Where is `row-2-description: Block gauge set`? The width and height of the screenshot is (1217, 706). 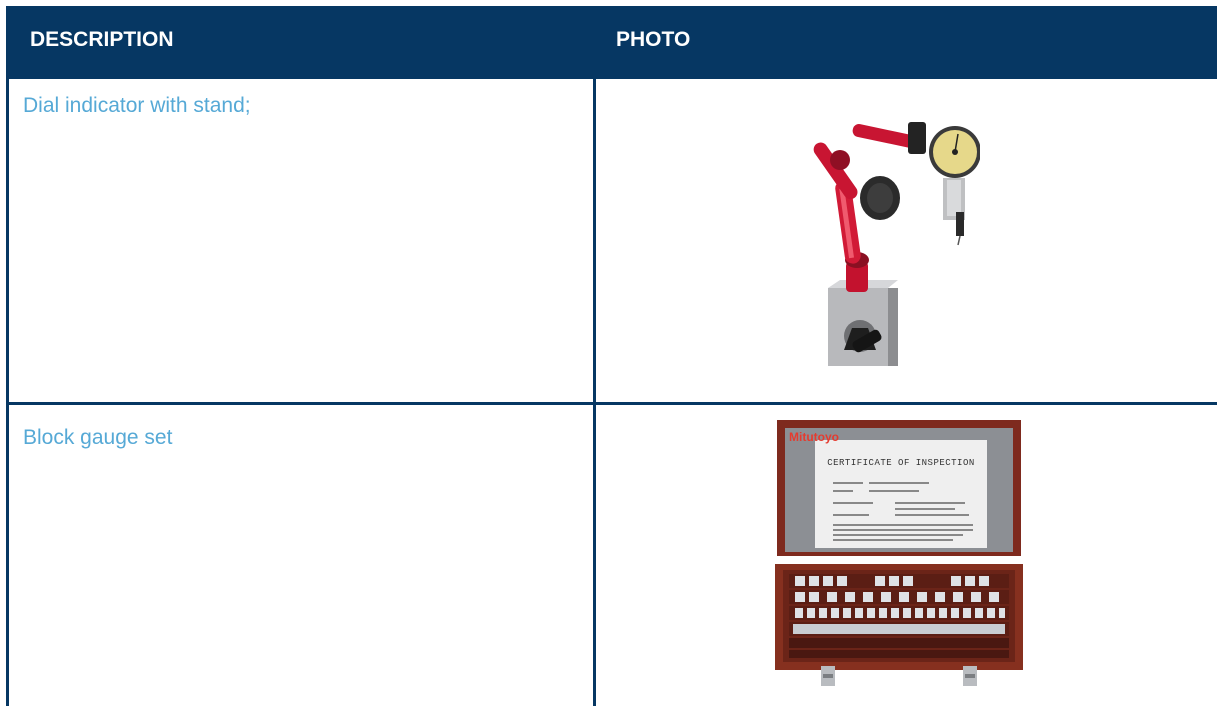 row-2-description: Block gauge set is located at coordinates (98, 437).